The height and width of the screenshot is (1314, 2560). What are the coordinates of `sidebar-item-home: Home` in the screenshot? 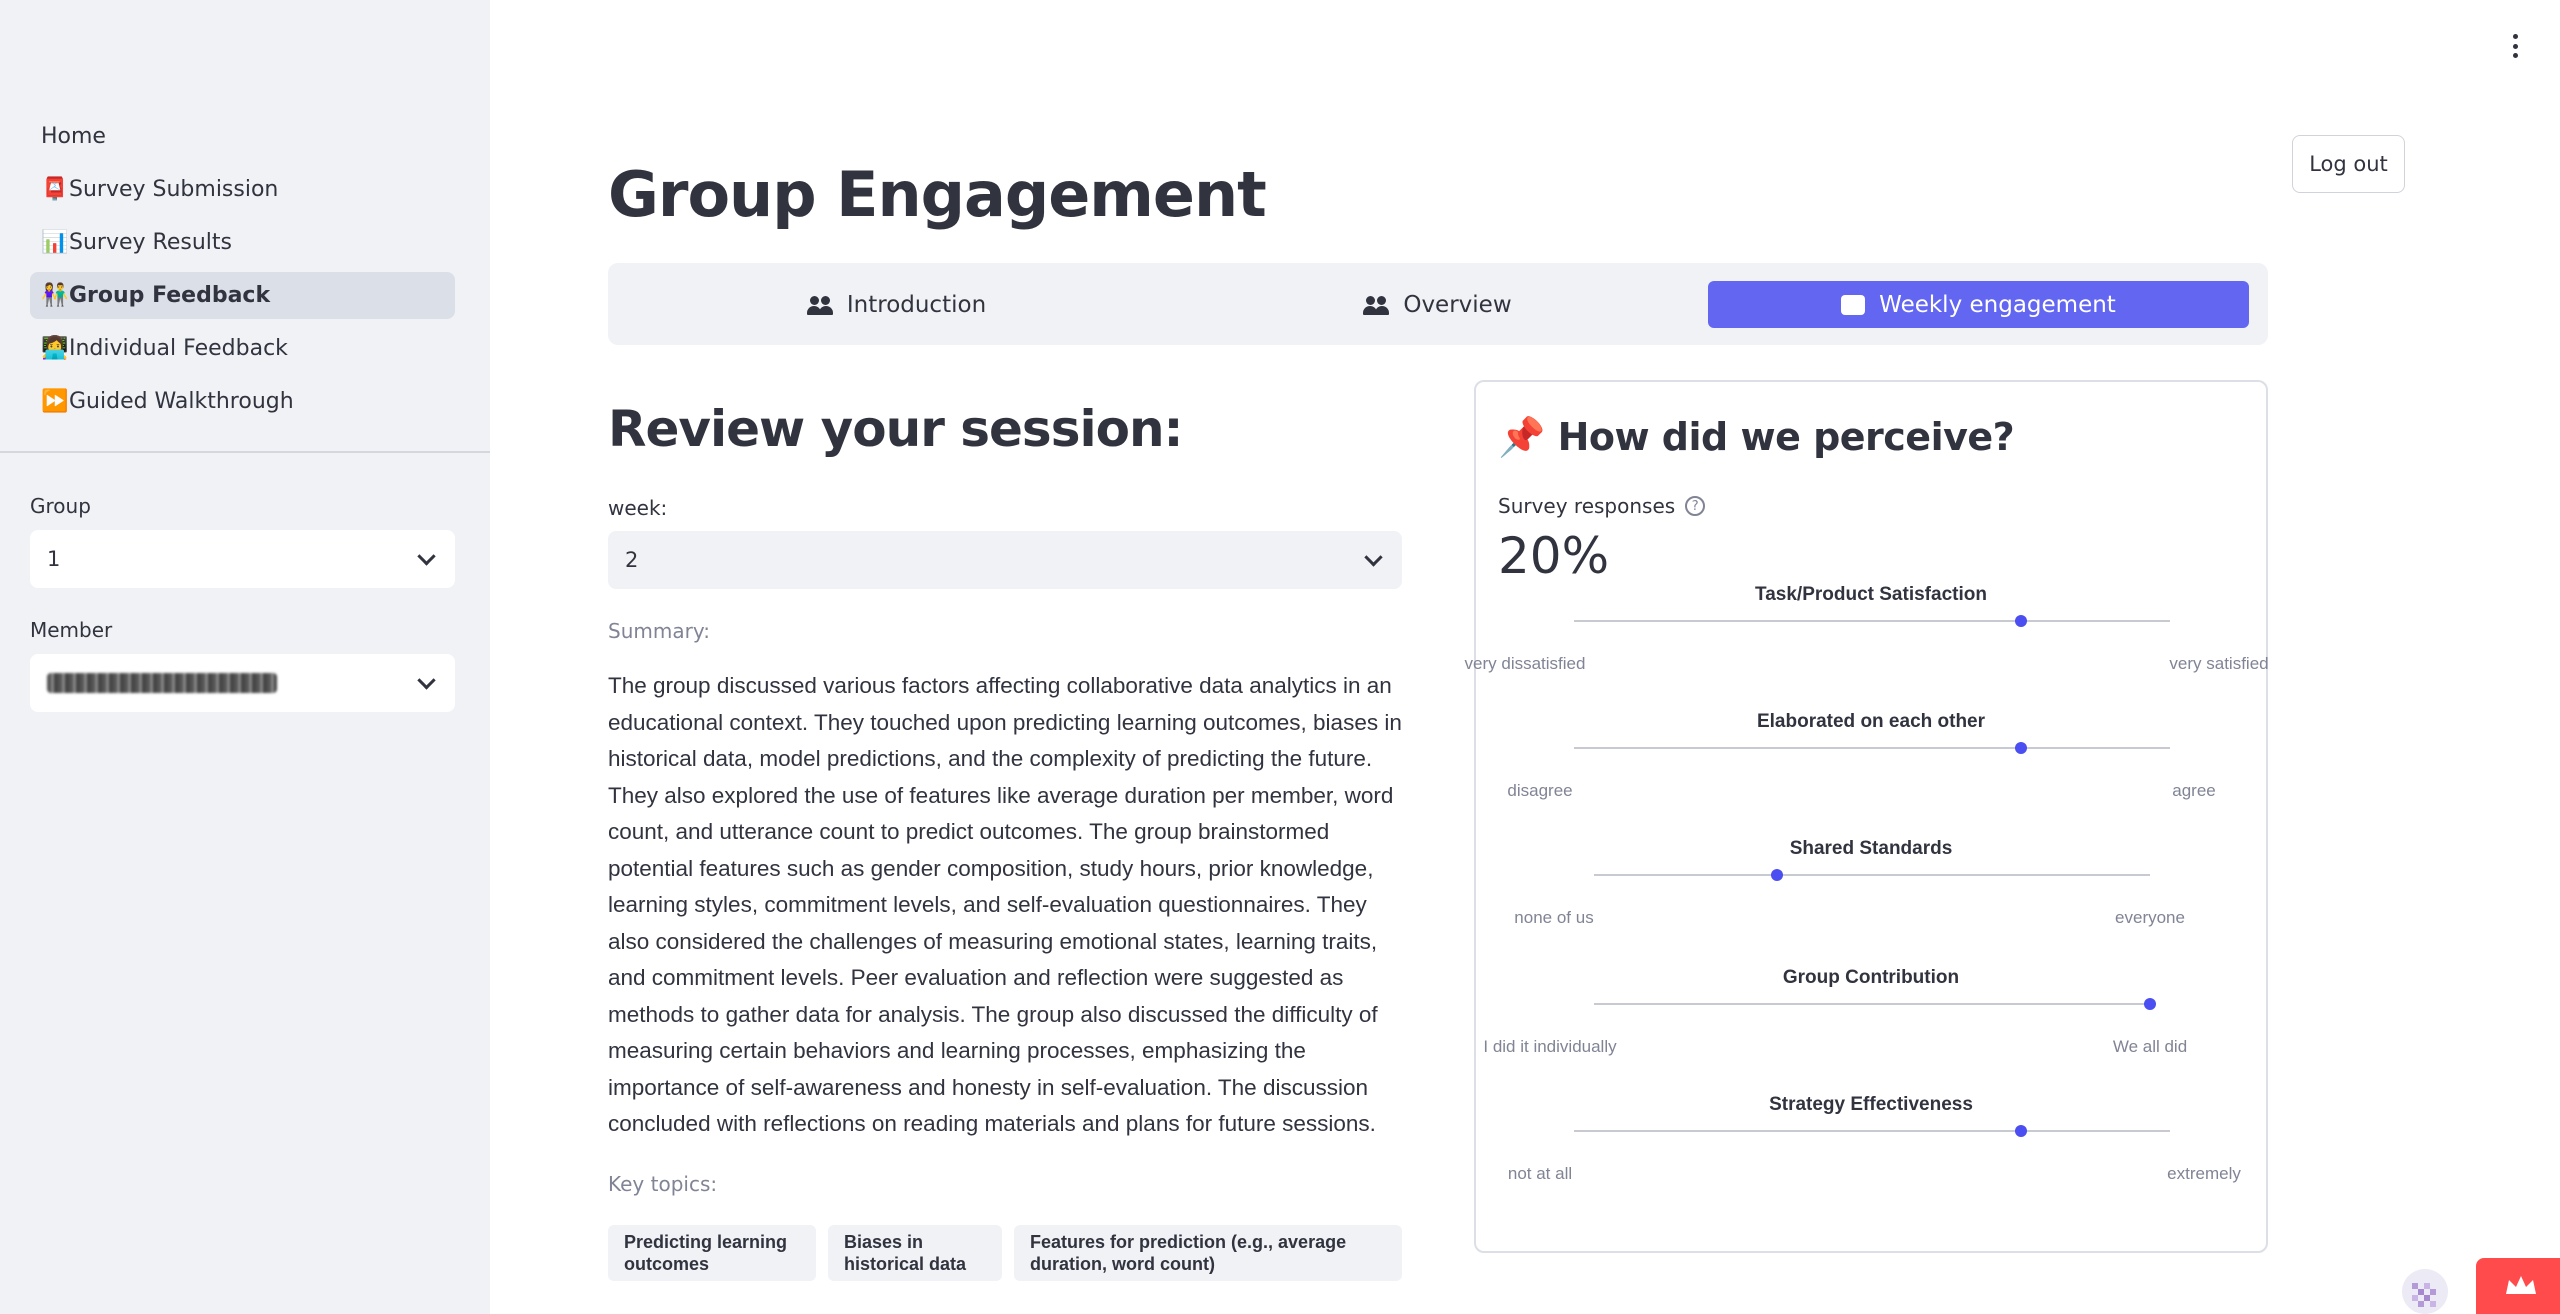 It's located at (242, 136).